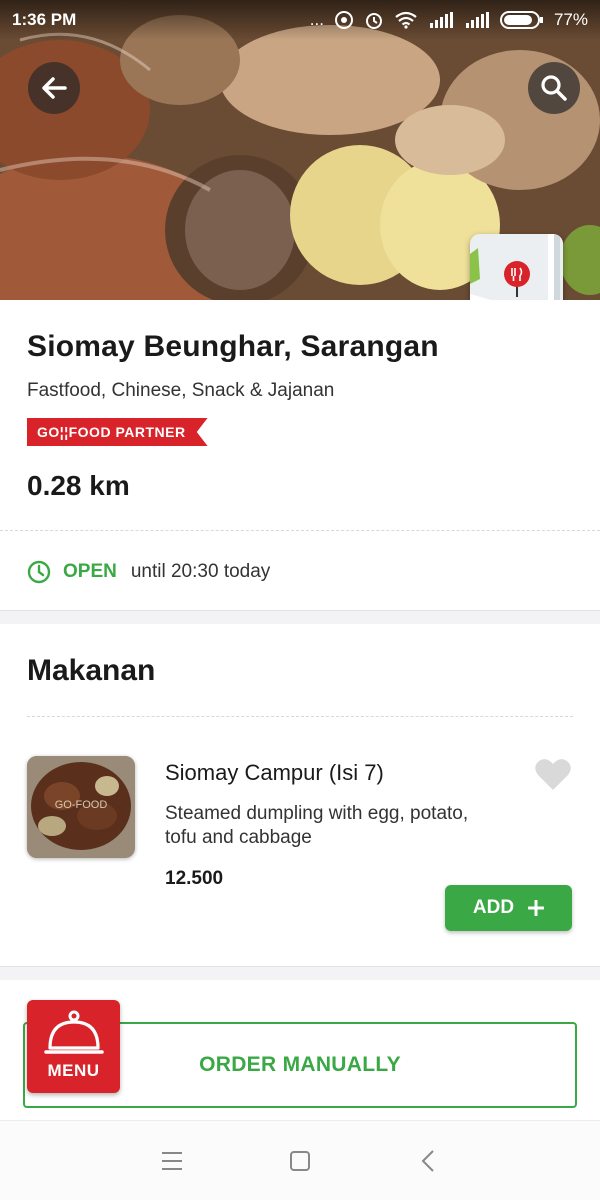 Image resolution: width=600 pixels, height=1200 pixels. Describe the element at coordinates (44, 19) in the screenshot. I see `status-time: 1:36 PM` at that location.